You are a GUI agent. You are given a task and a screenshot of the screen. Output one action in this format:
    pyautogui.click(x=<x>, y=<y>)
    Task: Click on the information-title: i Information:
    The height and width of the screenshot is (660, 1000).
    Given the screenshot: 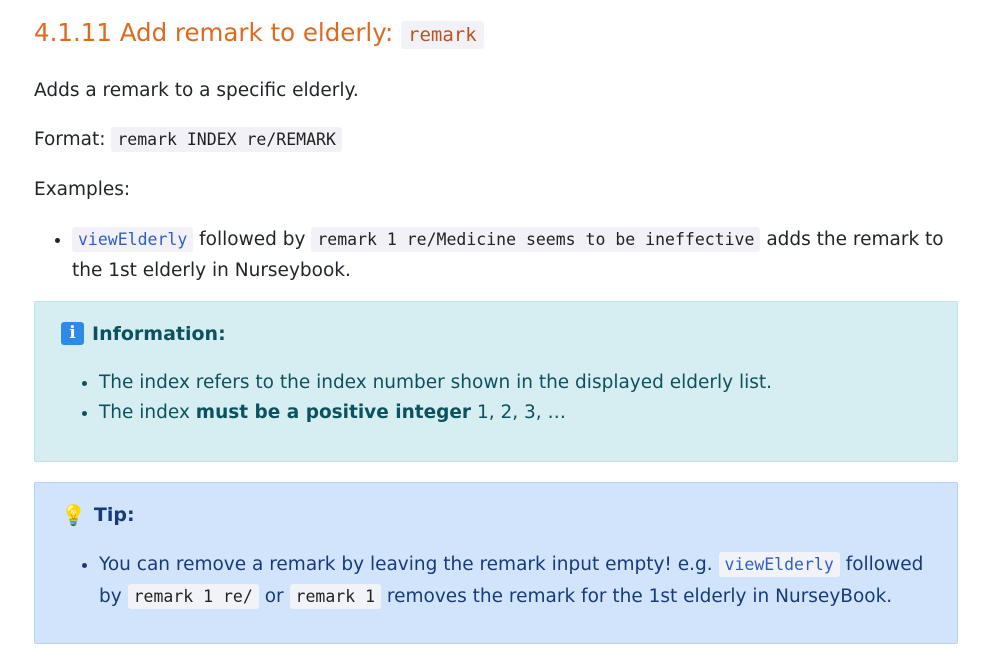 What is the action you would take?
    pyautogui.click(x=143, y=333)
    